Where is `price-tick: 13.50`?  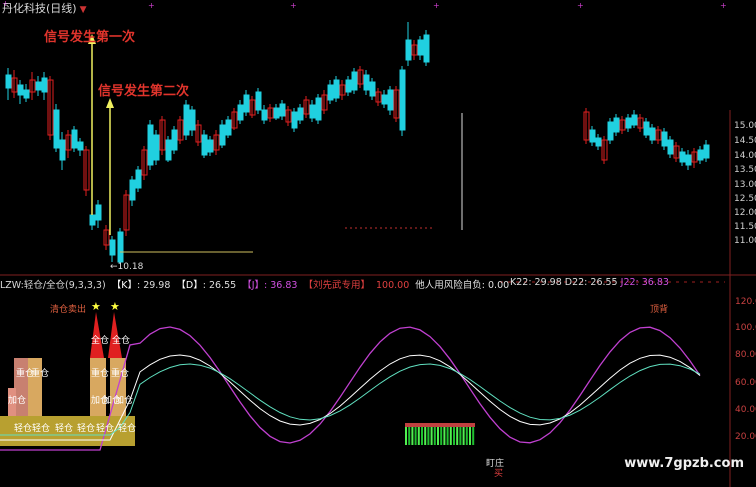 price-tick: 13.50 is located at coordinates (745, 170).